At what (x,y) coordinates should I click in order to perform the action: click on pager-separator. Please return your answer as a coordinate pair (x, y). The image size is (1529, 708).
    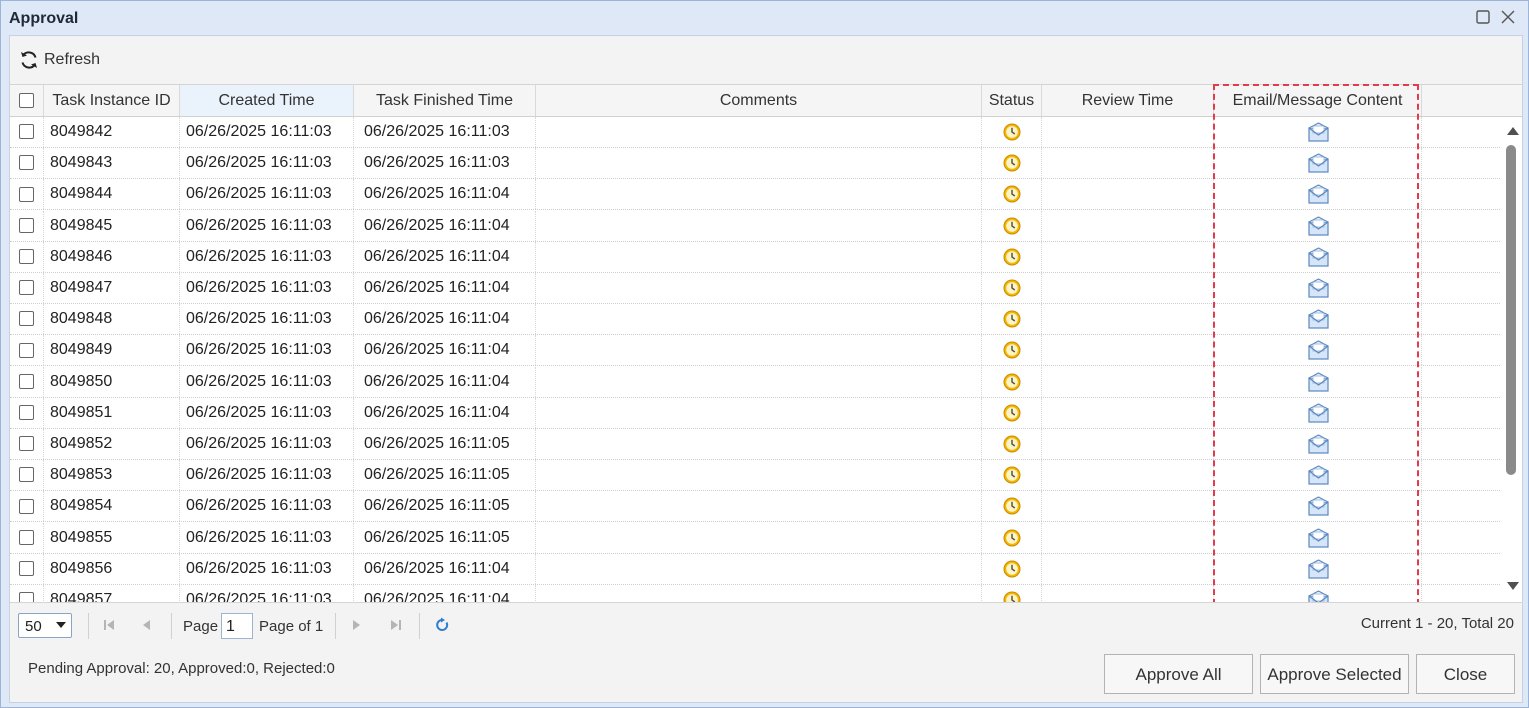
    Looking at the image, I should click on (335, 626).